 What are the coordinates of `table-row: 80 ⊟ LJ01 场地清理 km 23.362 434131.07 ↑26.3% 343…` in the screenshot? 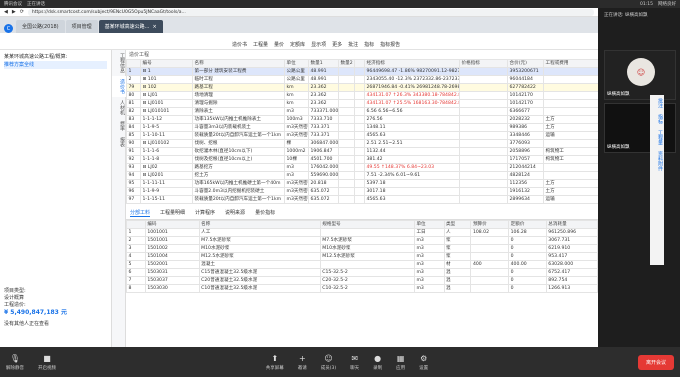 It's located at (362, 95).